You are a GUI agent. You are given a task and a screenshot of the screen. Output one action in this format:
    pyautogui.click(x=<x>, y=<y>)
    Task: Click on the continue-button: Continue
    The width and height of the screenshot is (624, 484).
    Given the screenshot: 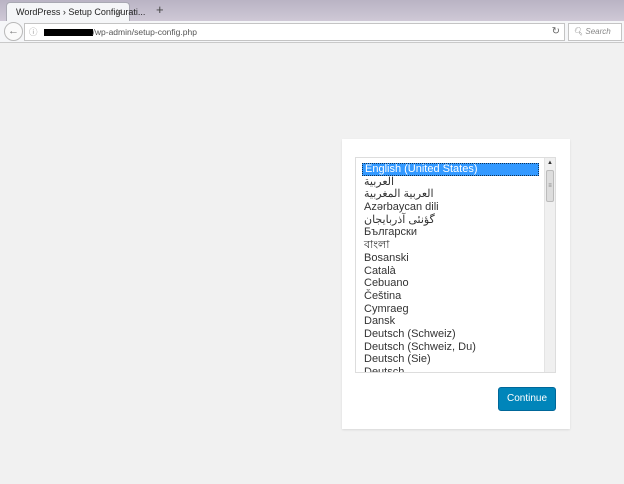 What is the action you would take?
    pyautogui.click(x=527, y=399)
    